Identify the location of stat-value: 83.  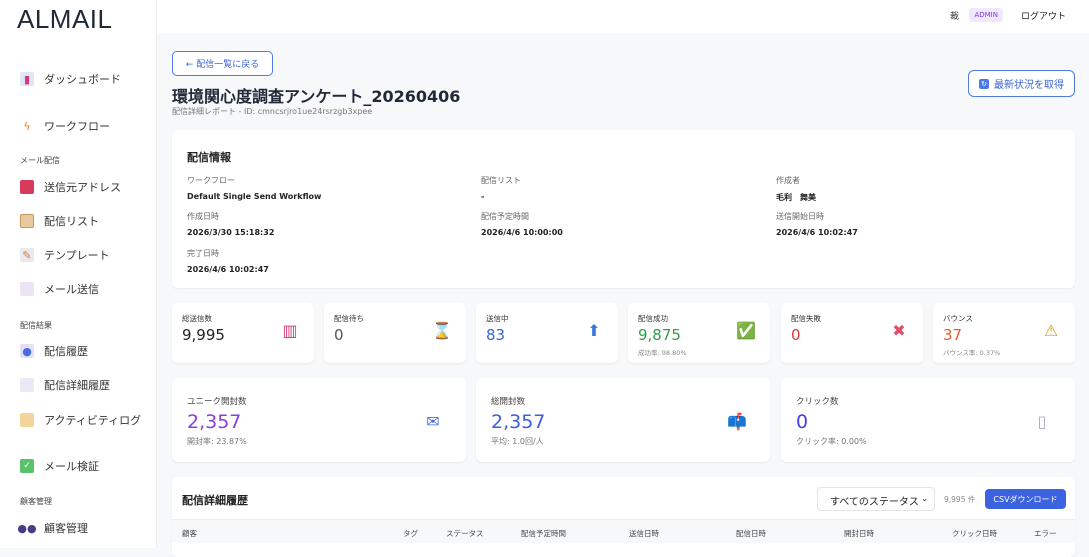
(496, 335).